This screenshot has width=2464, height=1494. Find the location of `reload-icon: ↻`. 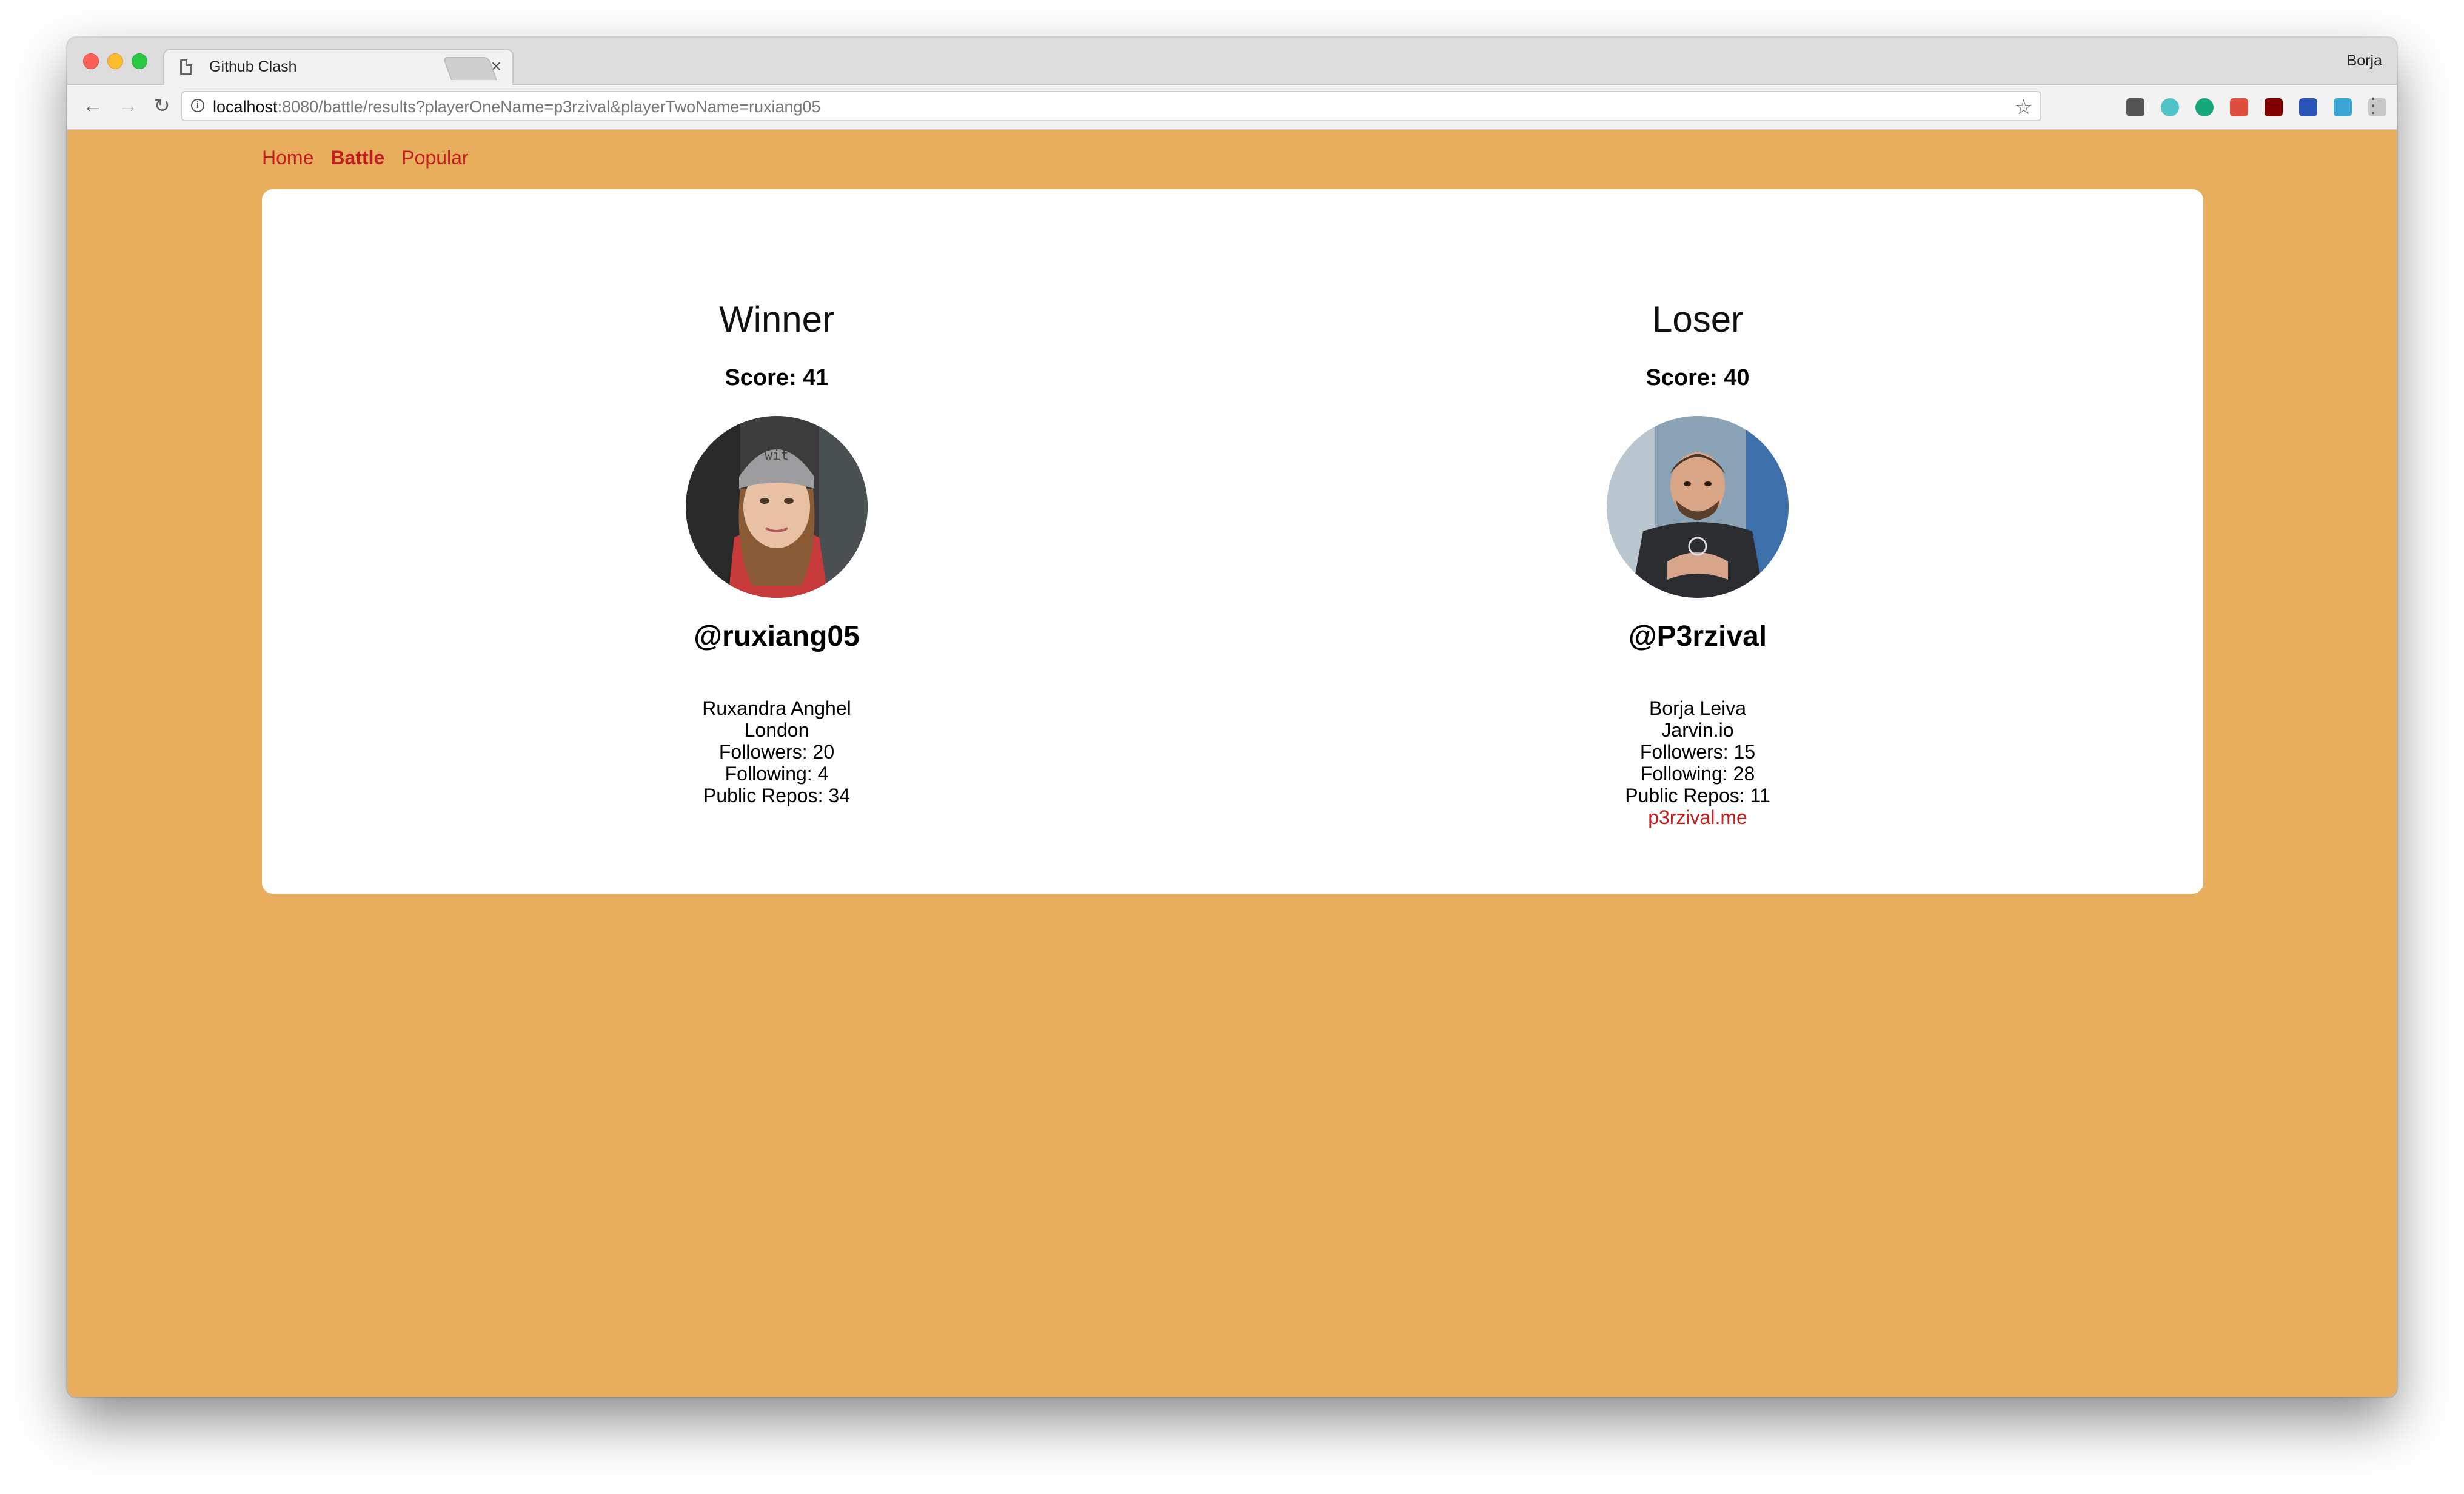

reload-icon: ↻ is located at coordinates (162, 105).